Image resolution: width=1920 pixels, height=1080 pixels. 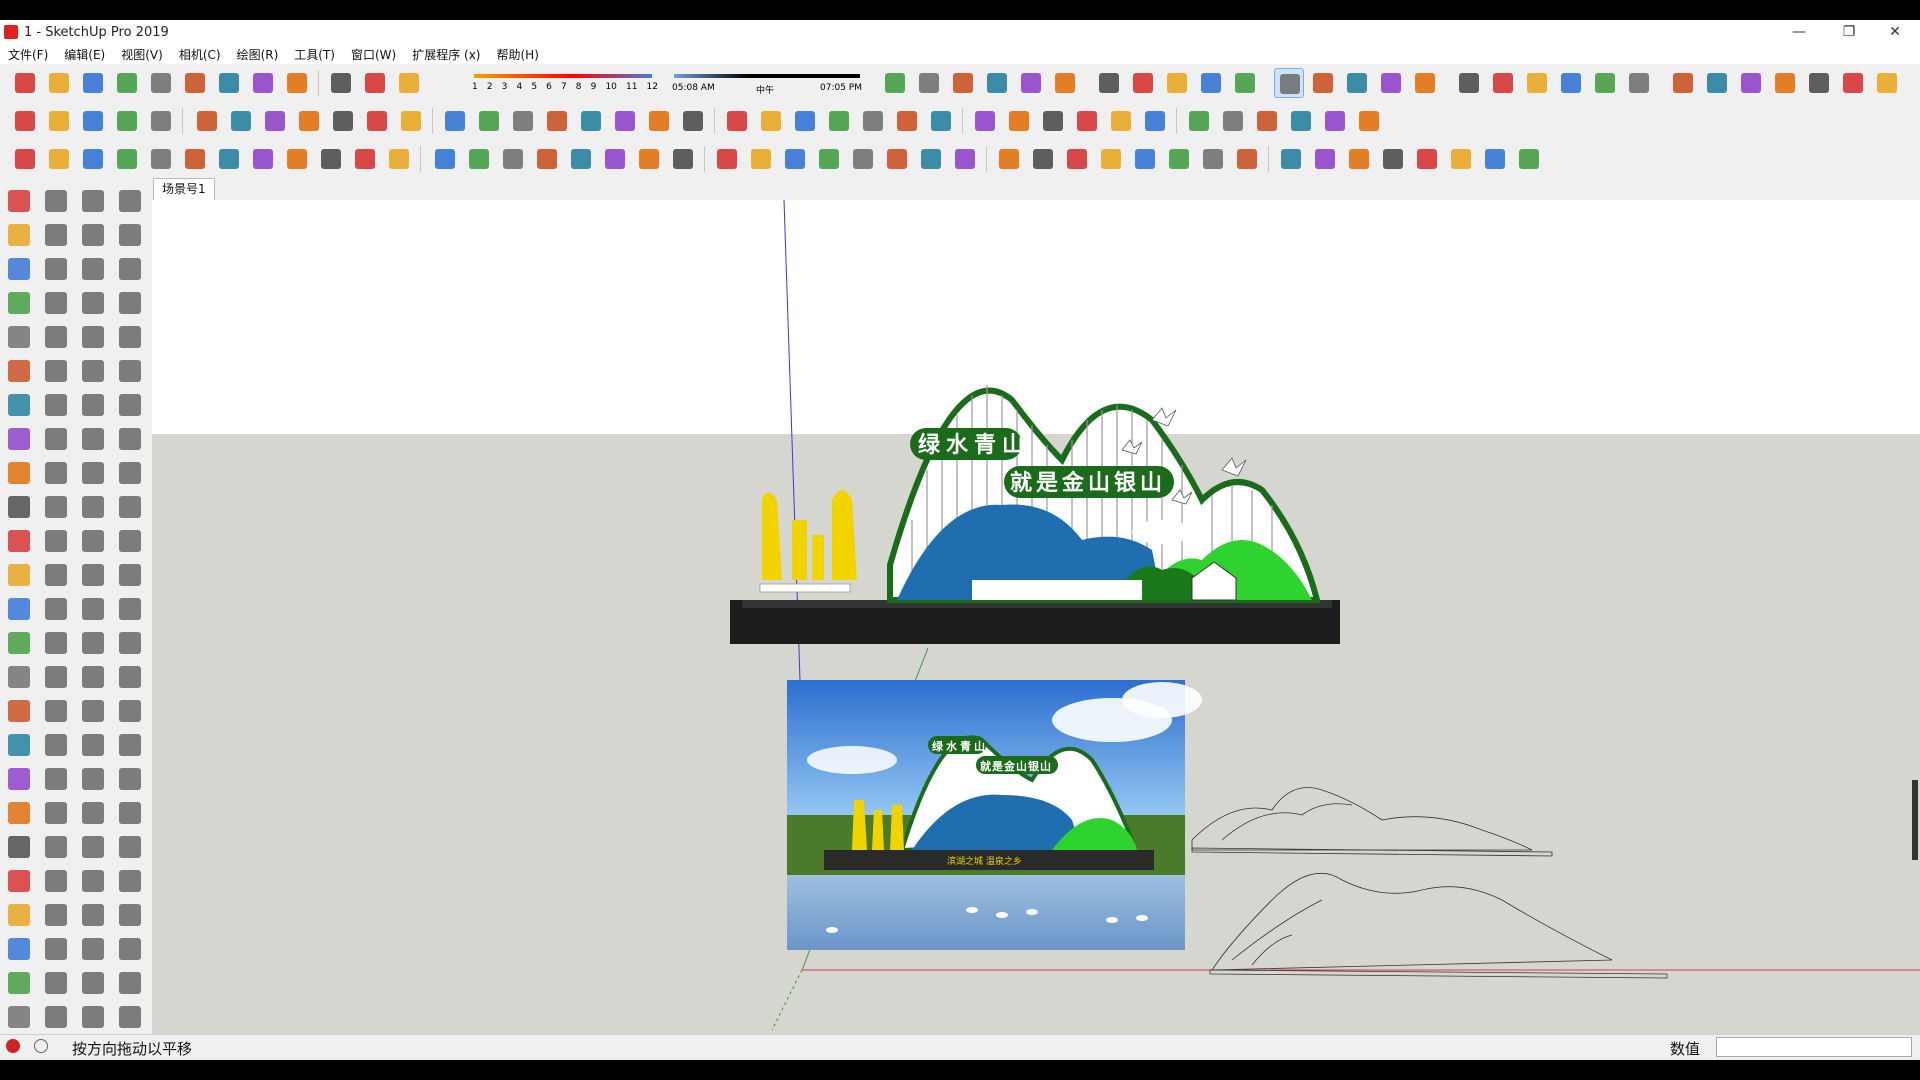 What do you see at coordinates (1291, 159) in the screenshot?
I see `vase-button` at bounding box center [1291, 159].